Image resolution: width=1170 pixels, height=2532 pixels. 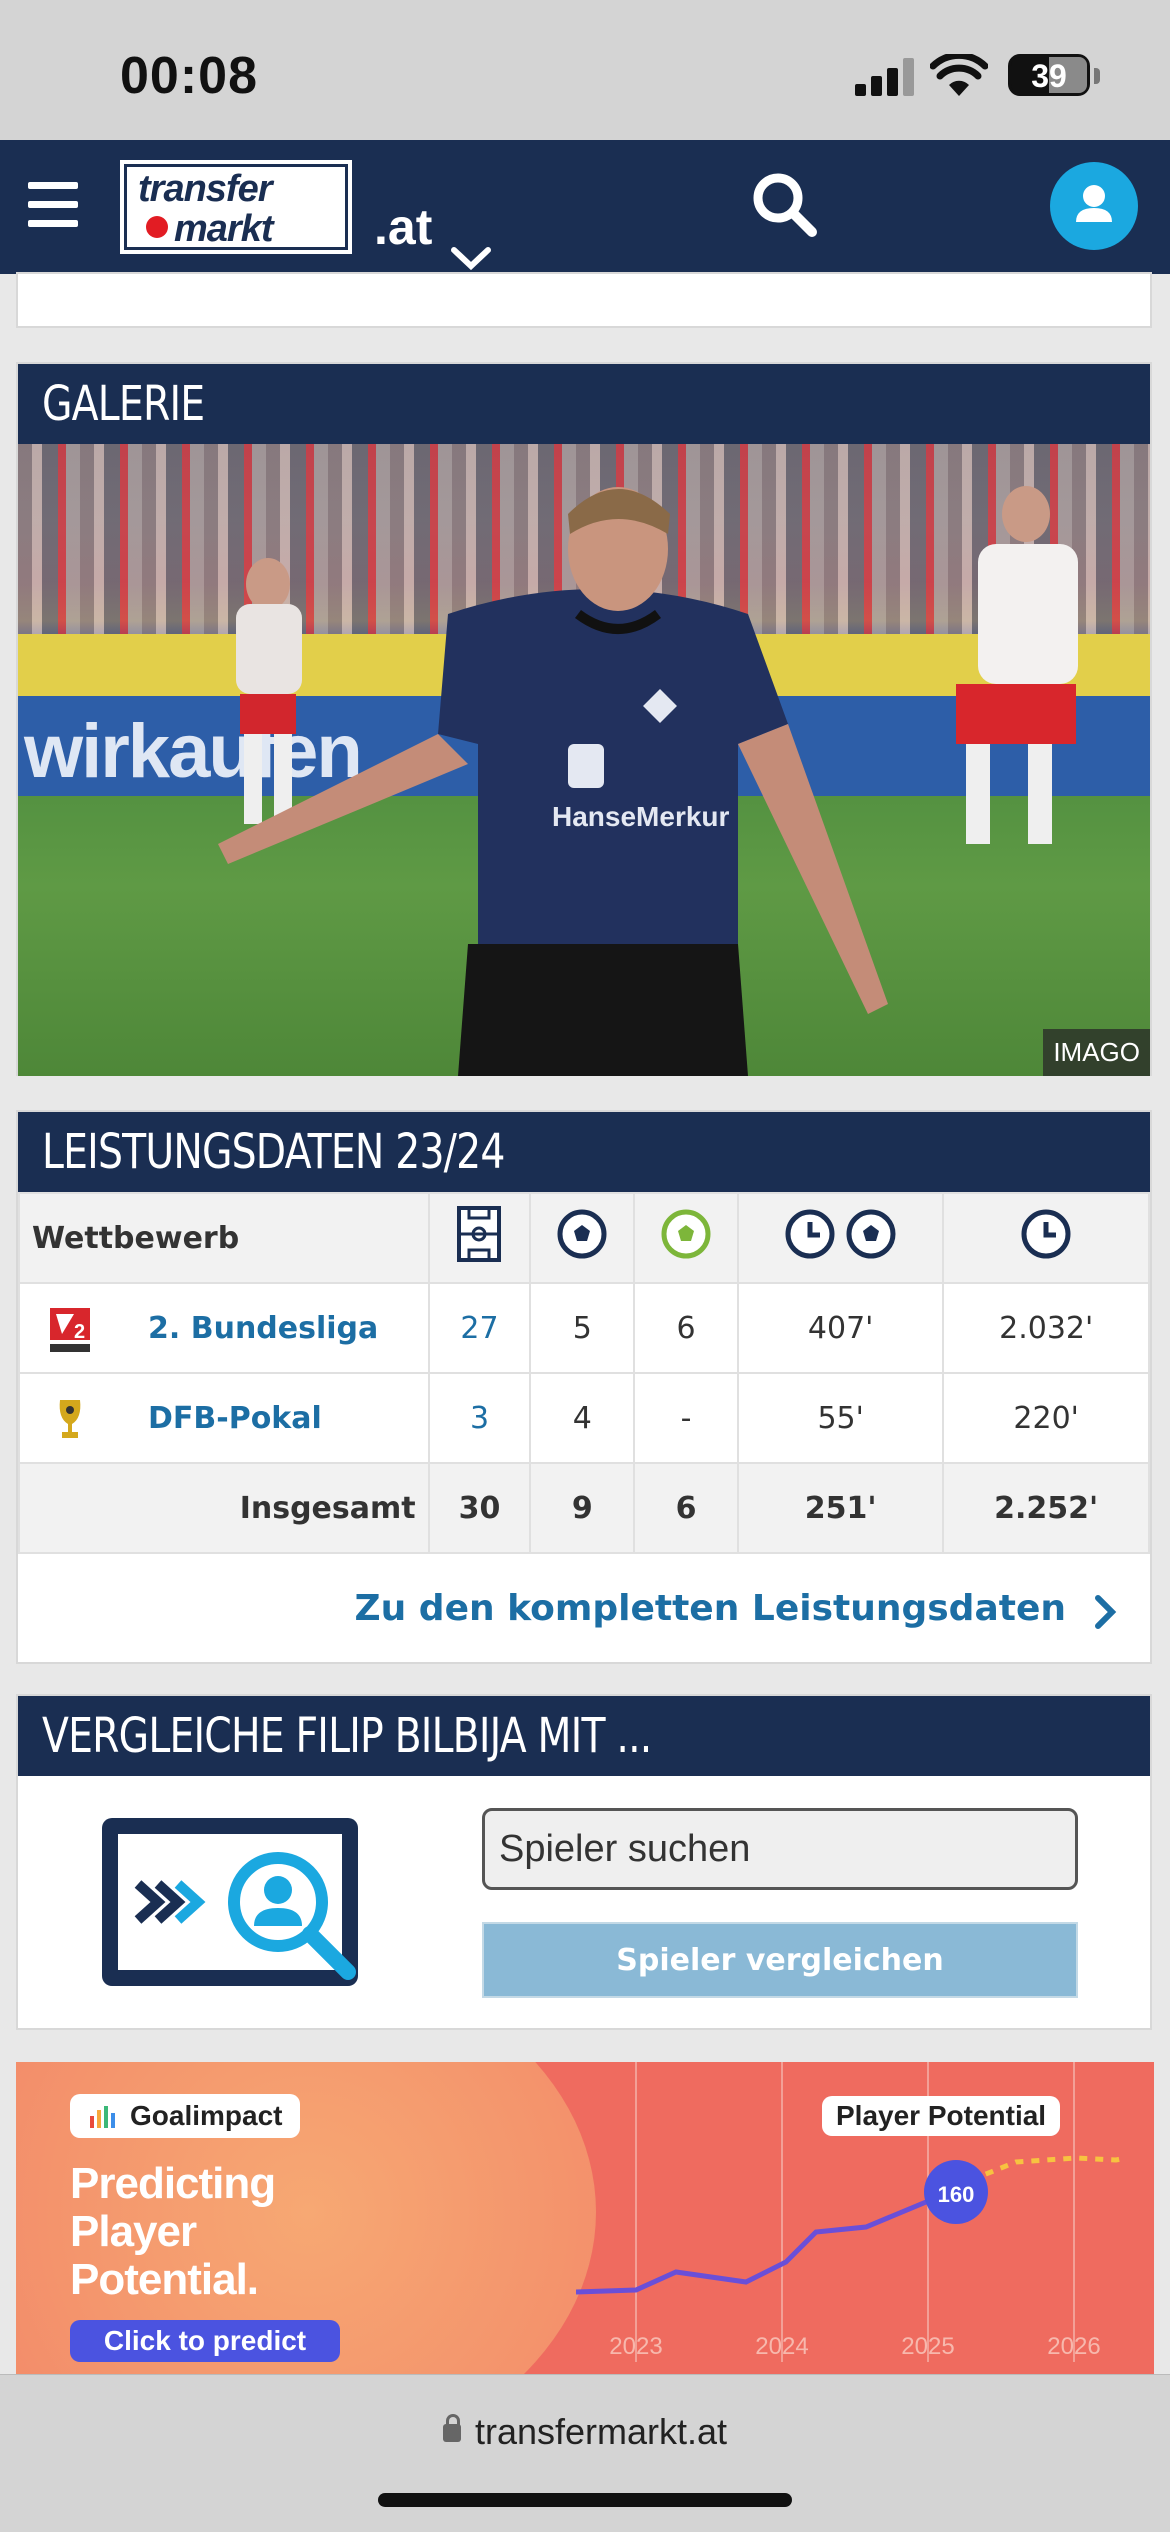 What do you see at coordinates (471, 242) in the screenshot?
I see `chevron-down-icon` at bounding box center [471, 242].